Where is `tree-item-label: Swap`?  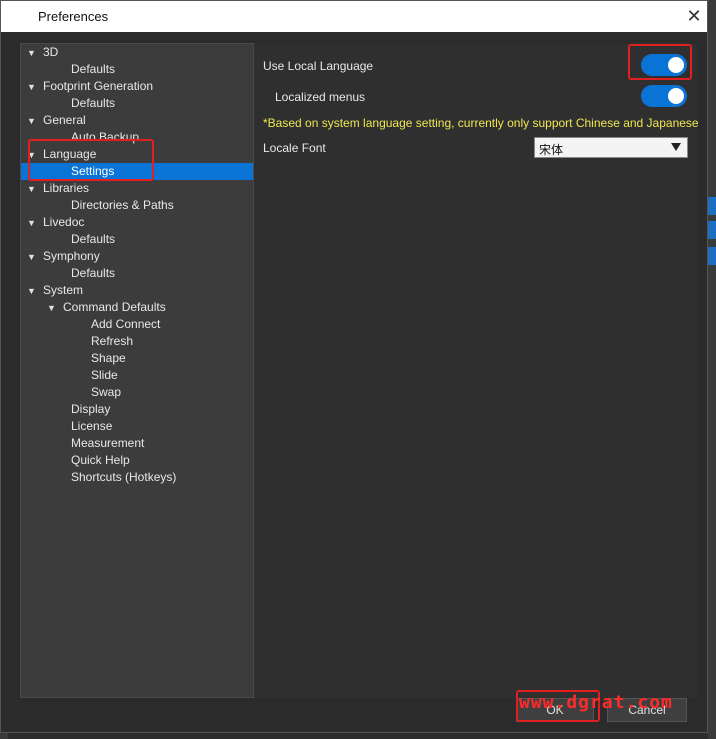
tree-item-label: Swap is located at coordinates (106, 392).